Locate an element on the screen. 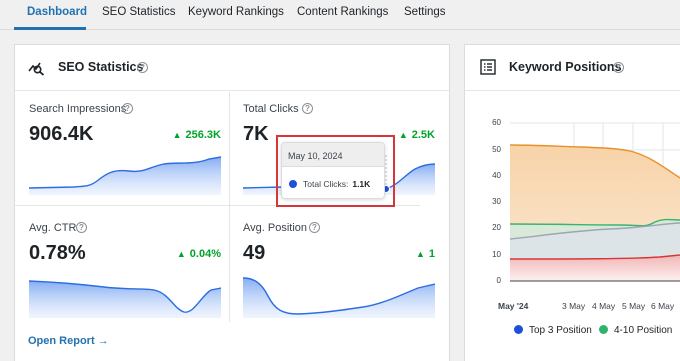  y-tick-label: 40 is located at coordinates (496, 175).